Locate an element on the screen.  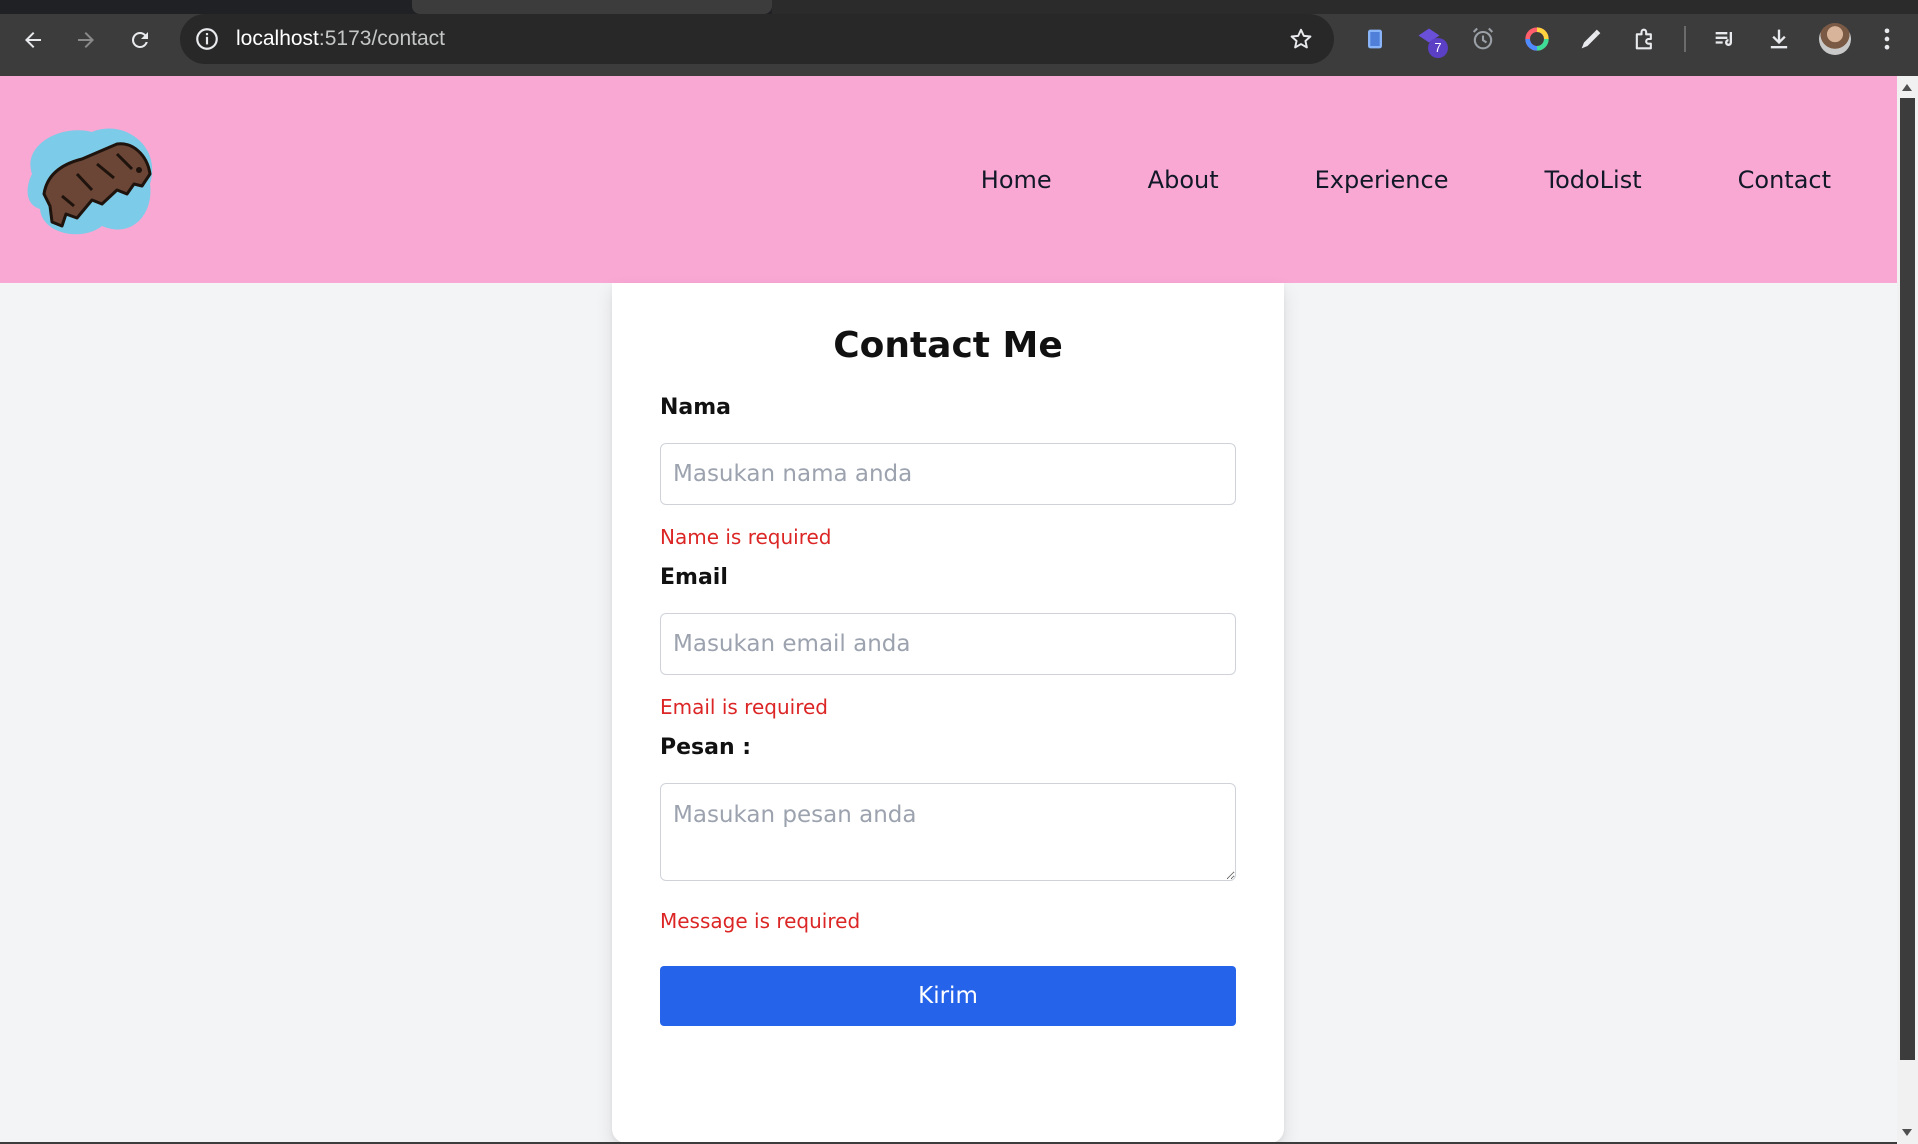
nav-experience-link: Experience is located at coordinates (1382, 180).